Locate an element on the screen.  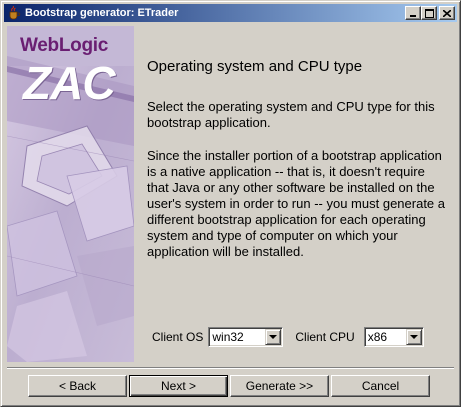
cancel-button: Cancel is located at coordinates (380, 386).